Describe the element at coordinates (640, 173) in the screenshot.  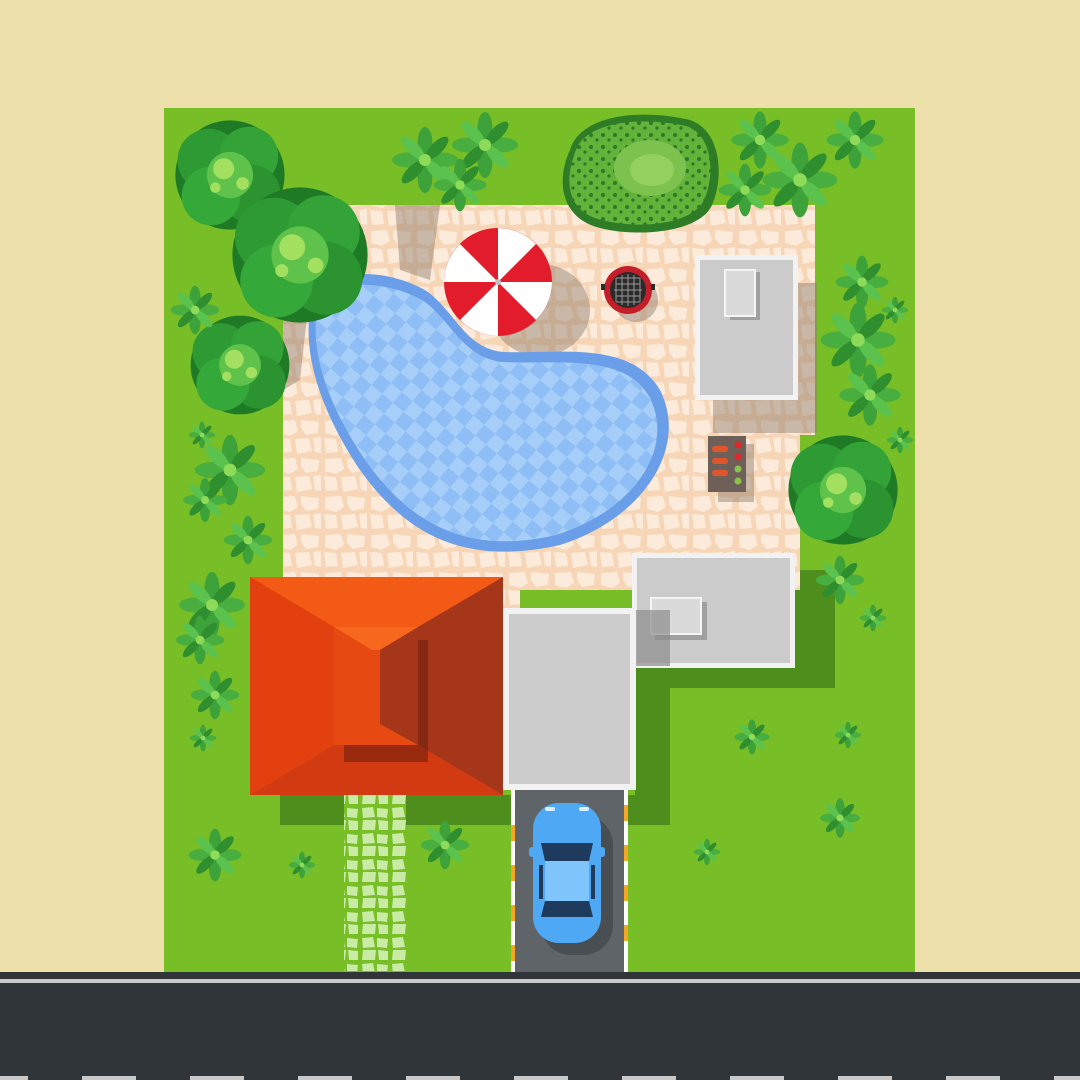
I see `hedge` at that location.